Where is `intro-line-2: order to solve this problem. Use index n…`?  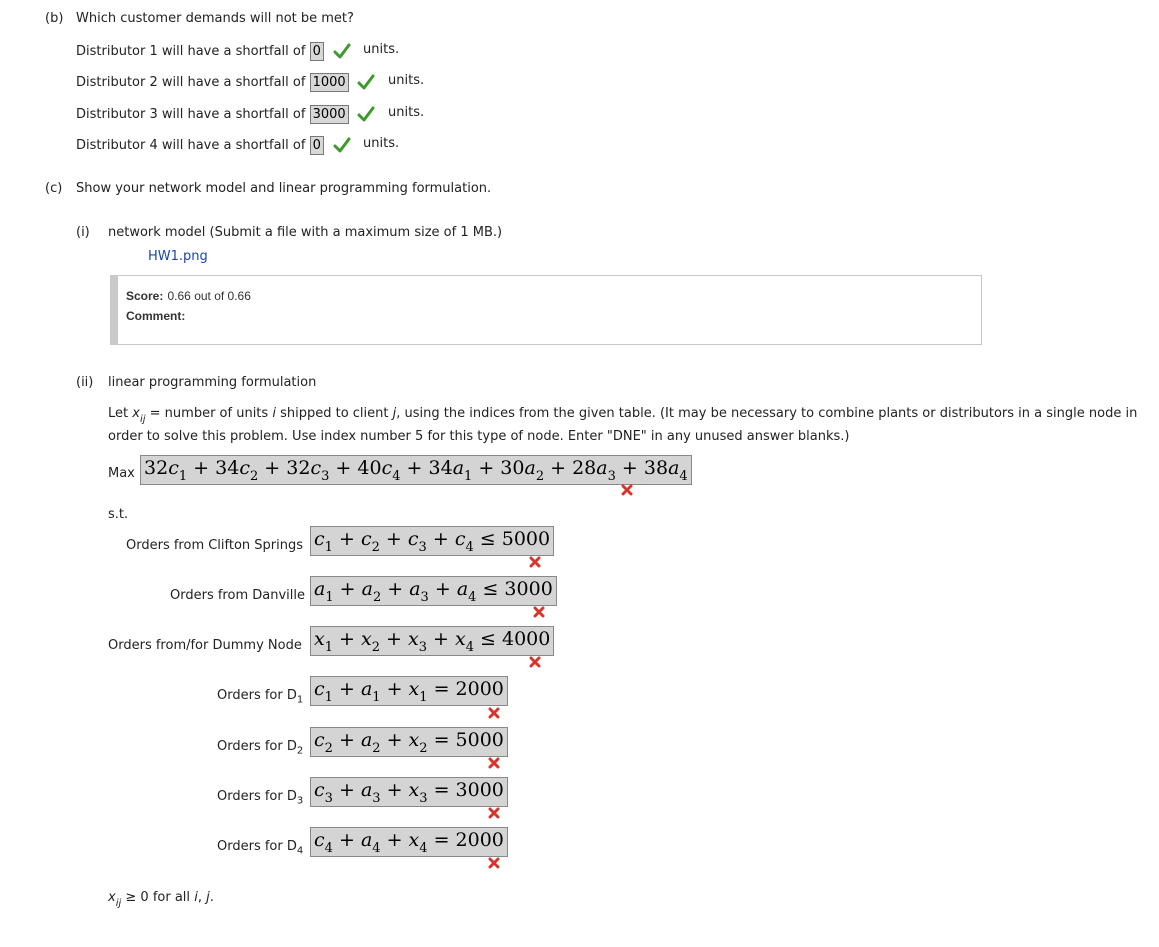
intro-line-2: order to solve this problem. Use index n… is located at coordinates (479, 436).